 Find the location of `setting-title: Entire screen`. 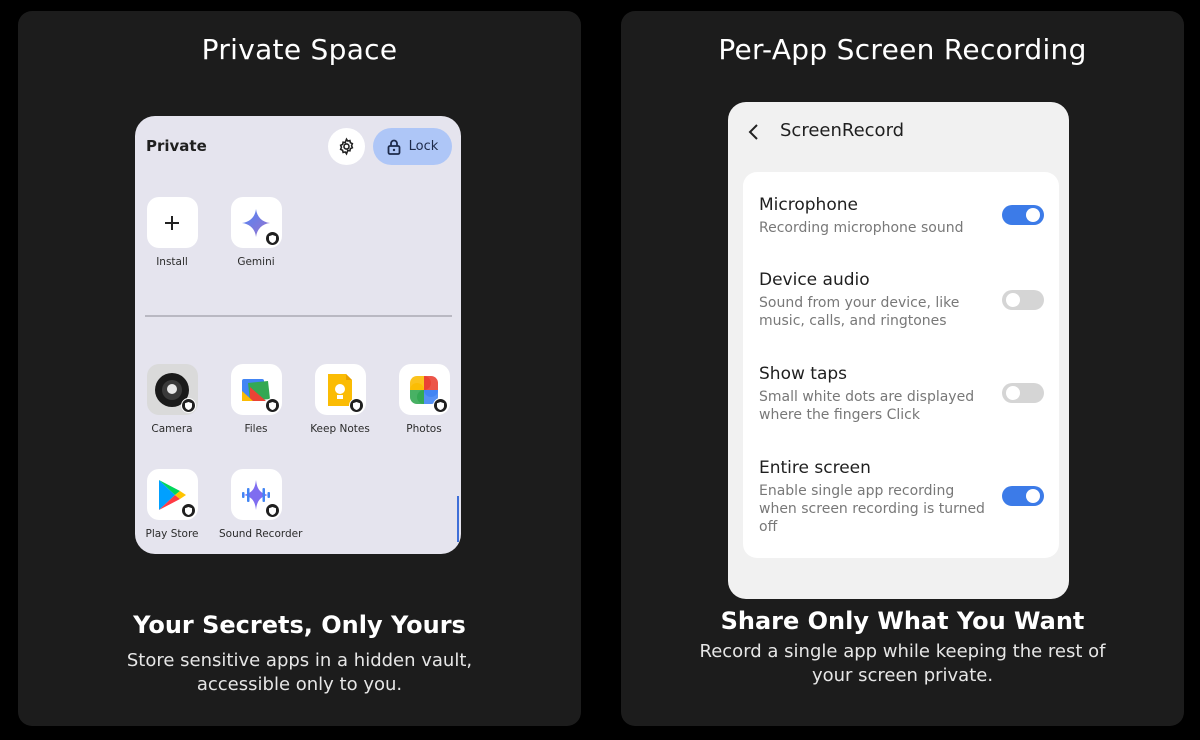

setting-title: Entire screen is located at coordinates (815, 468).